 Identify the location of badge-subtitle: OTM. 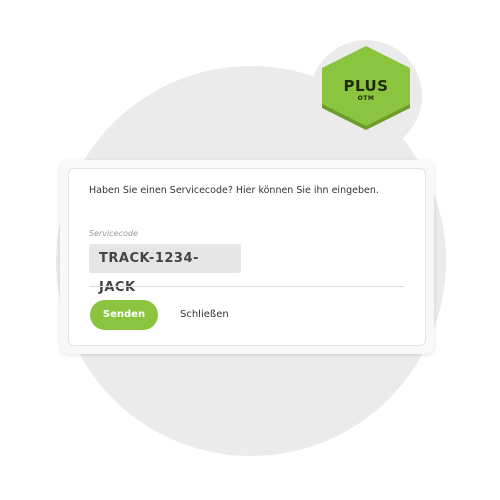
(366, 98).